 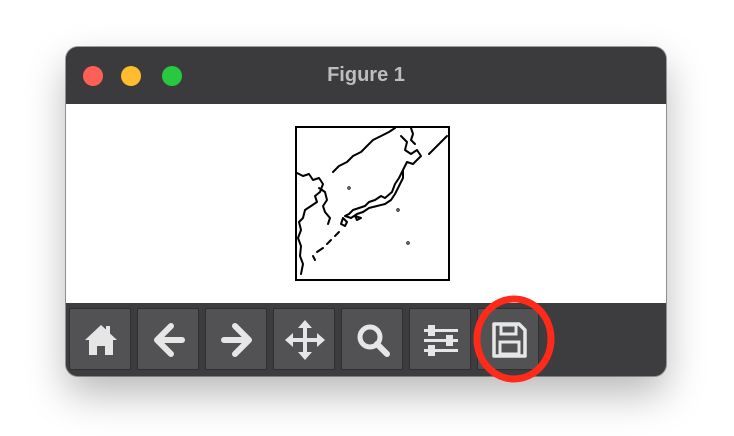 I want to click on map-axes, so click(x=372, y=203).